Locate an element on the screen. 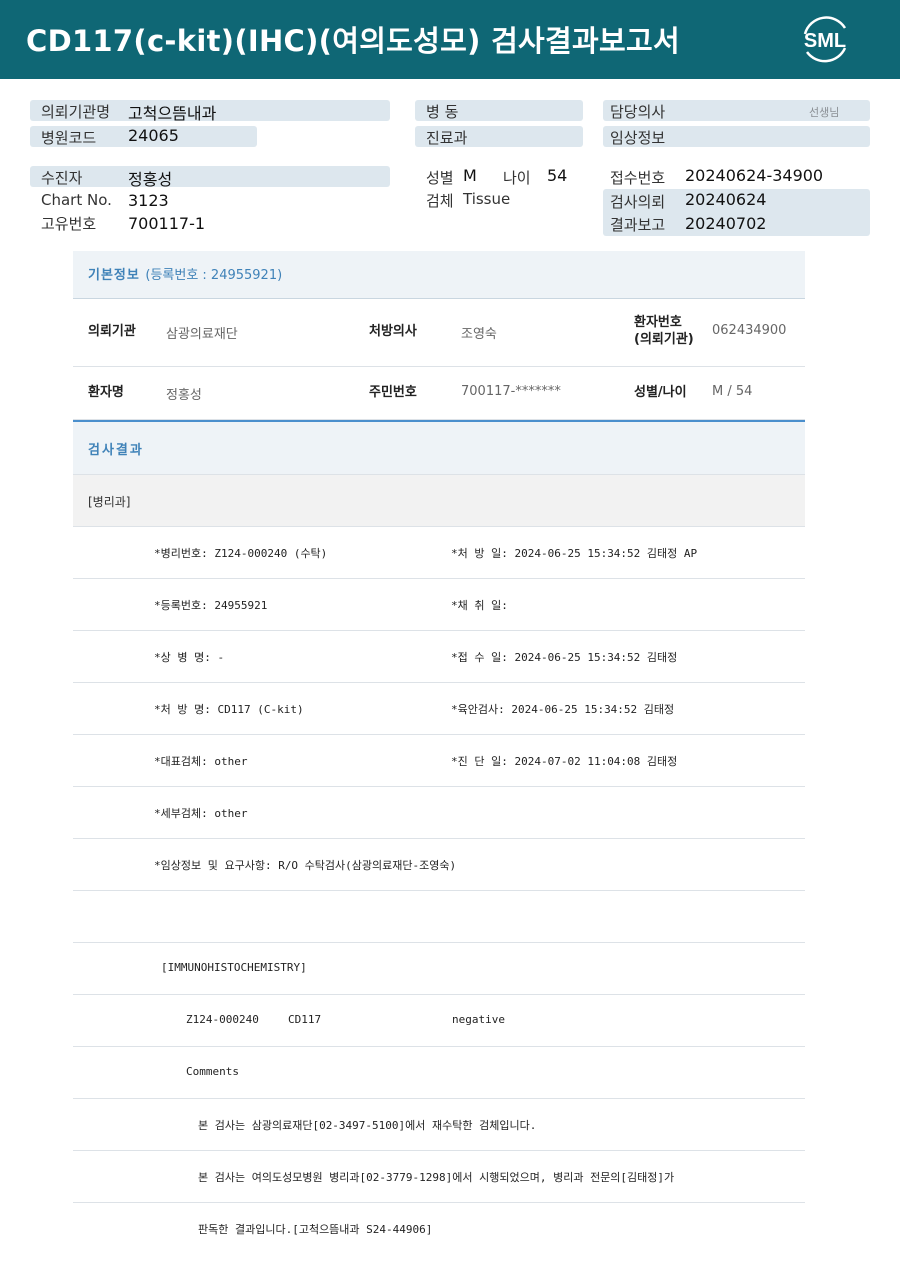  unique-value: 700117-1 is located at coordinates (167, 223).